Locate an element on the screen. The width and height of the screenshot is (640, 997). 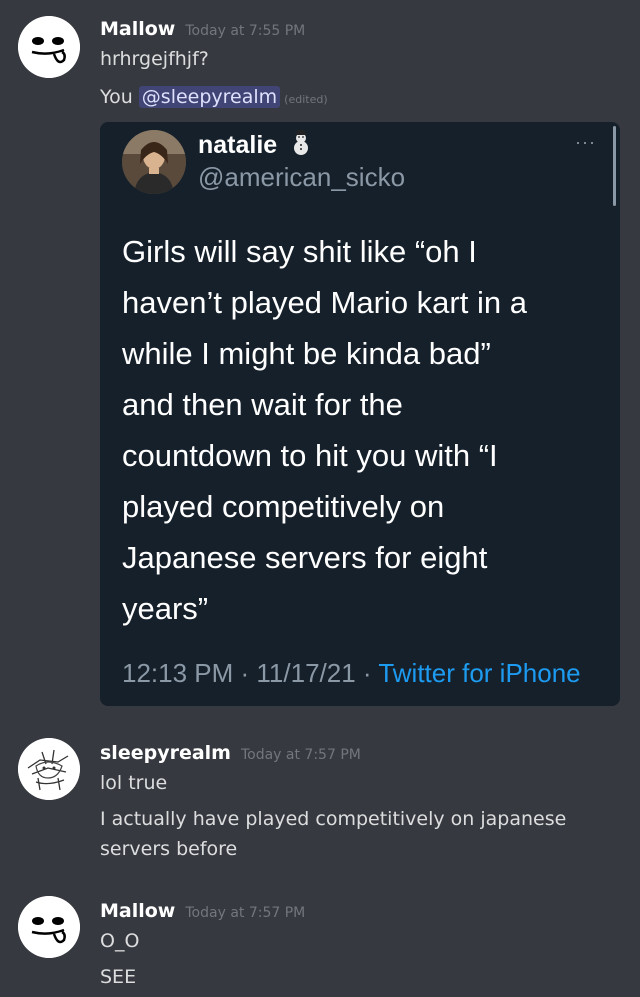
tweet-body-line: haven’t played Mario kart in a is located at coordinates (324, 302).